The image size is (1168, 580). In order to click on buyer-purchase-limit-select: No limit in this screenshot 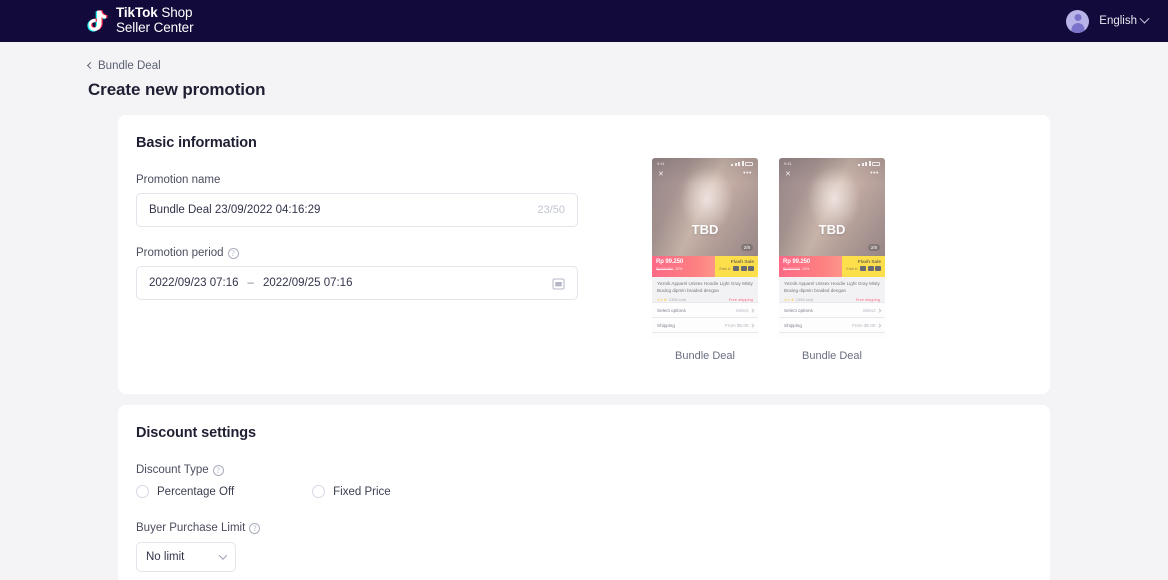, I will do `click(186, 557)`.